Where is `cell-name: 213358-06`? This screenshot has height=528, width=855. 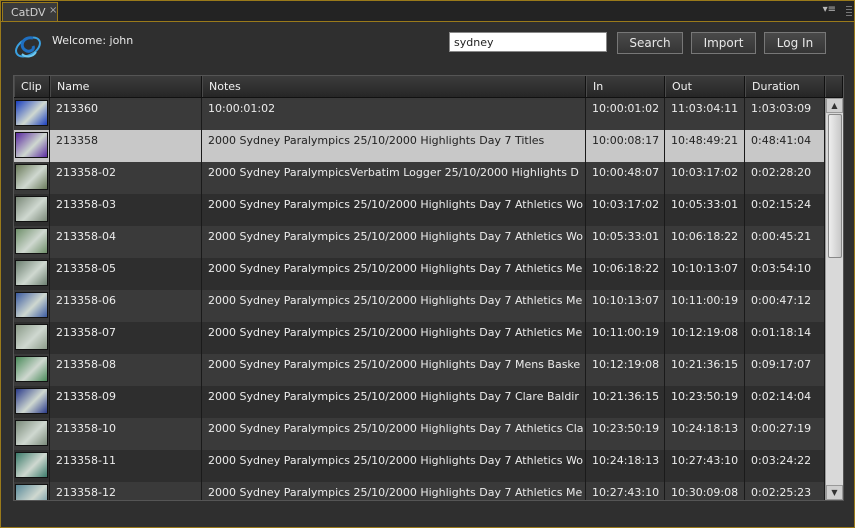 cell-name: 213358-06 is located at coordinates (126, 306).